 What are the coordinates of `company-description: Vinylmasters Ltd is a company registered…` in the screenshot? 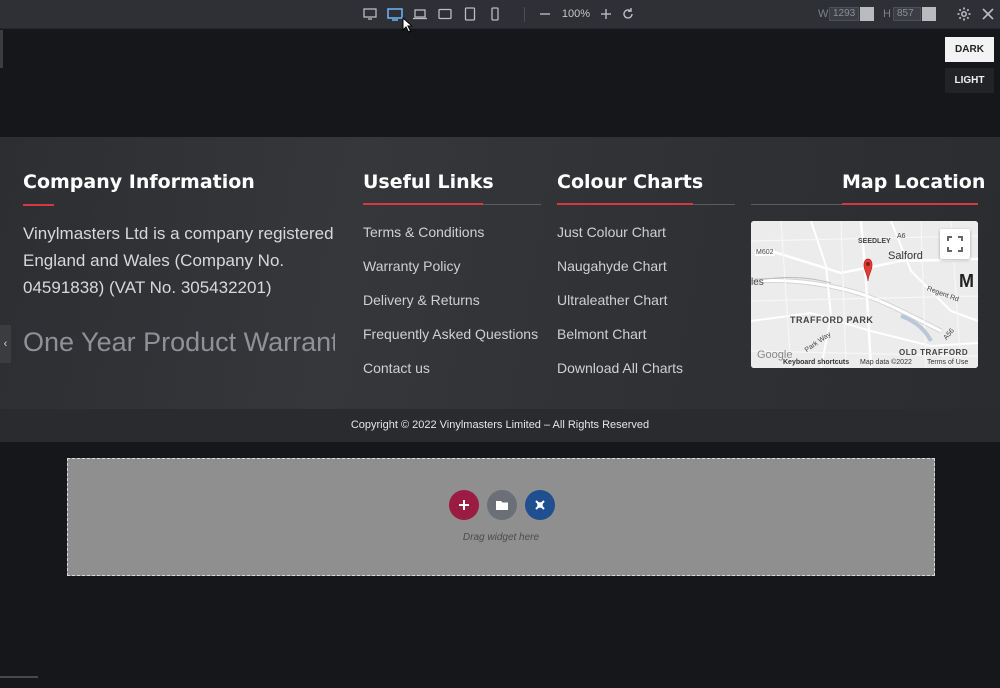 It's located at (178, 260).